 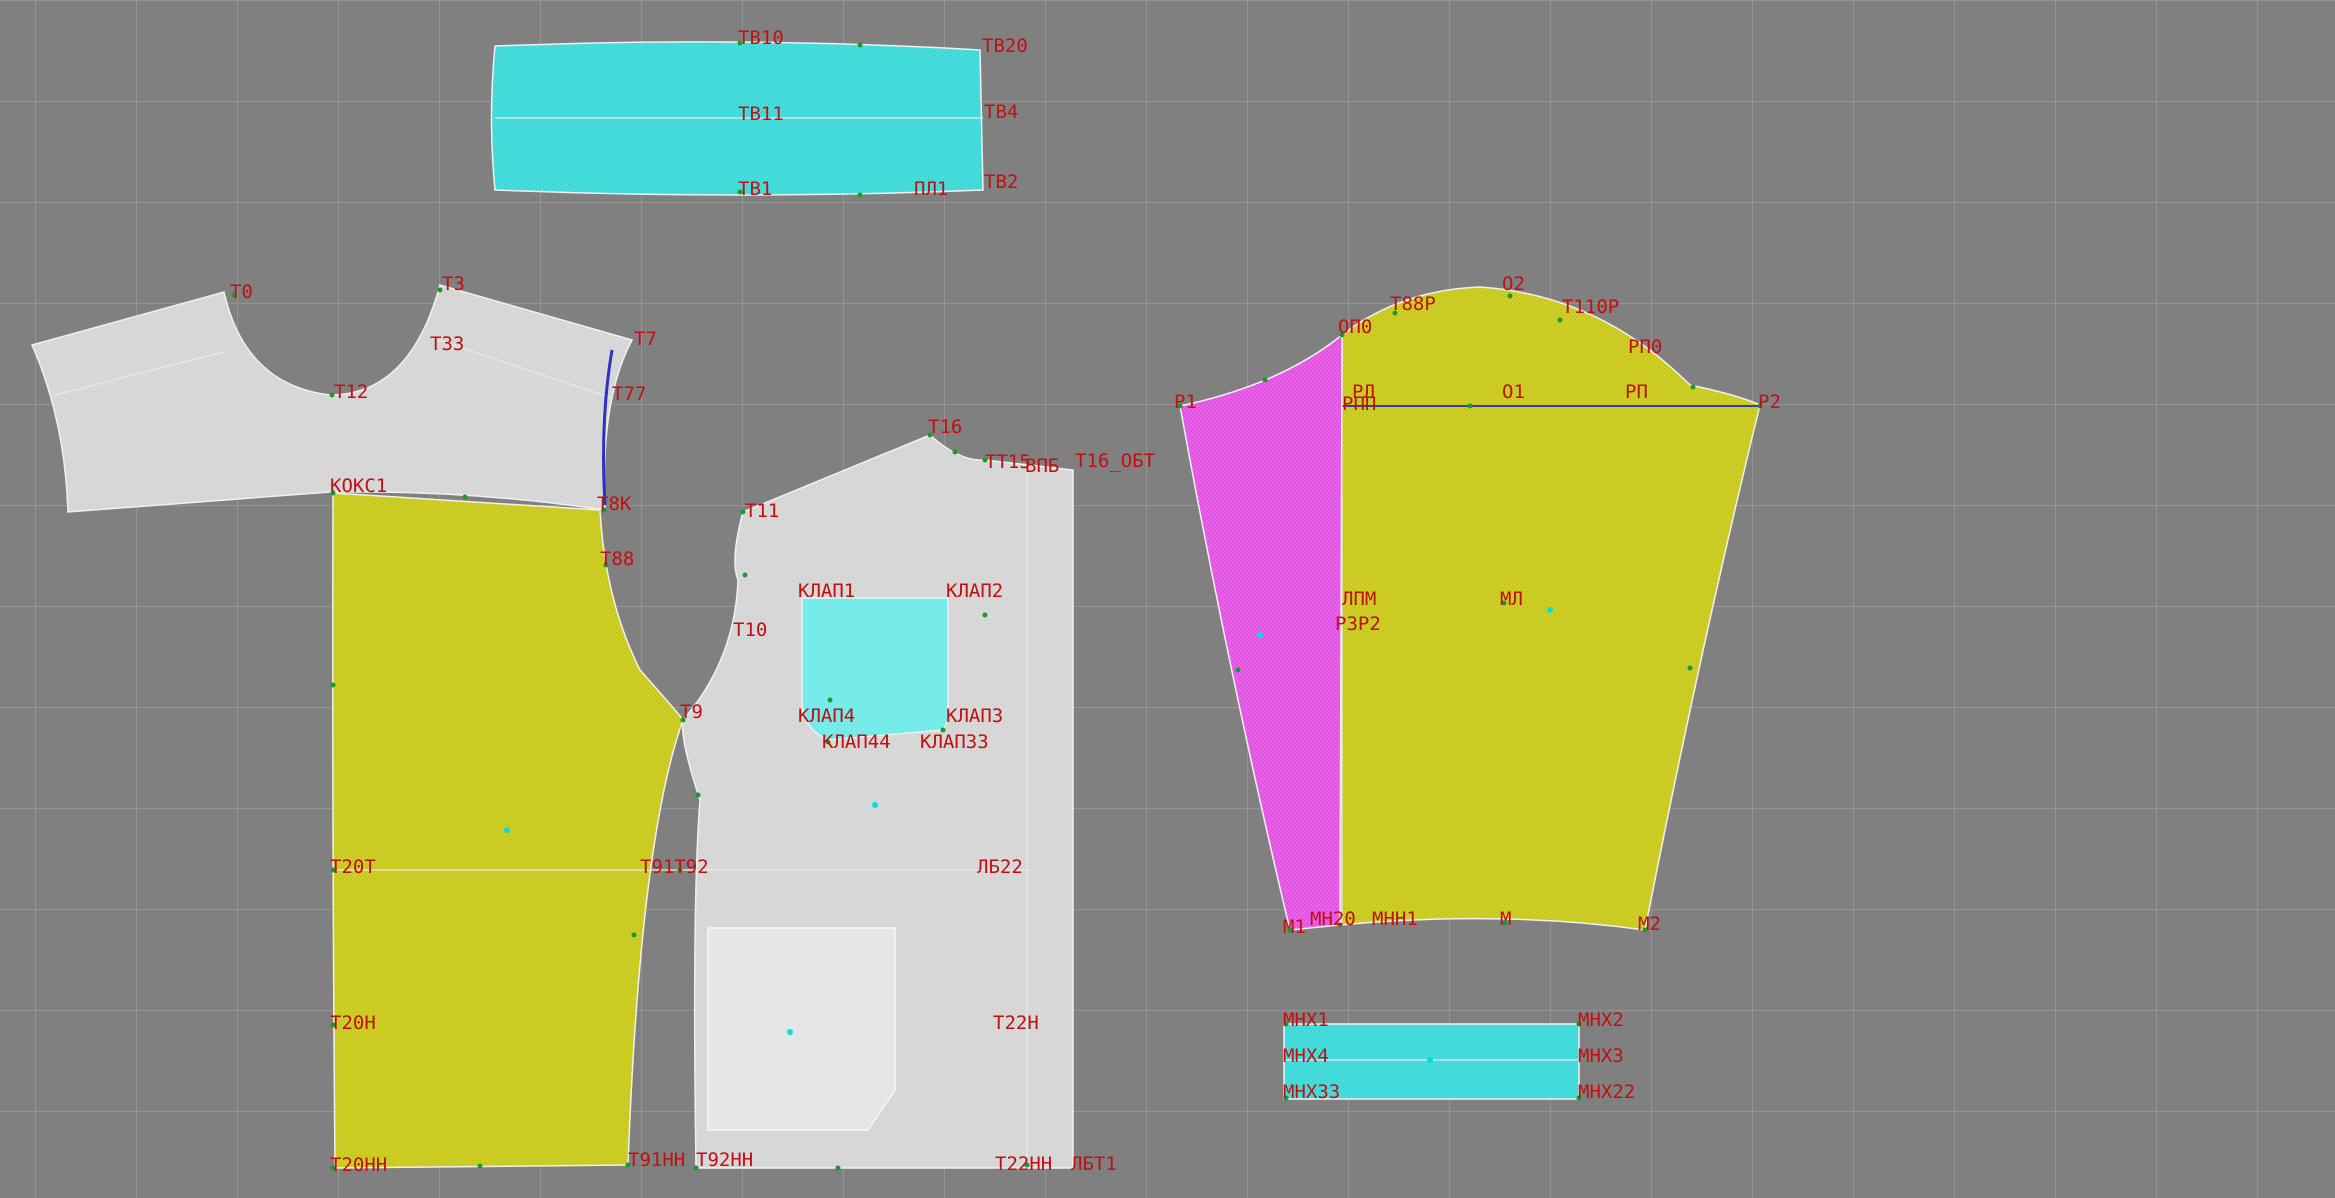 I want to click on label-t3: Т3, so click(x=453, y=284).